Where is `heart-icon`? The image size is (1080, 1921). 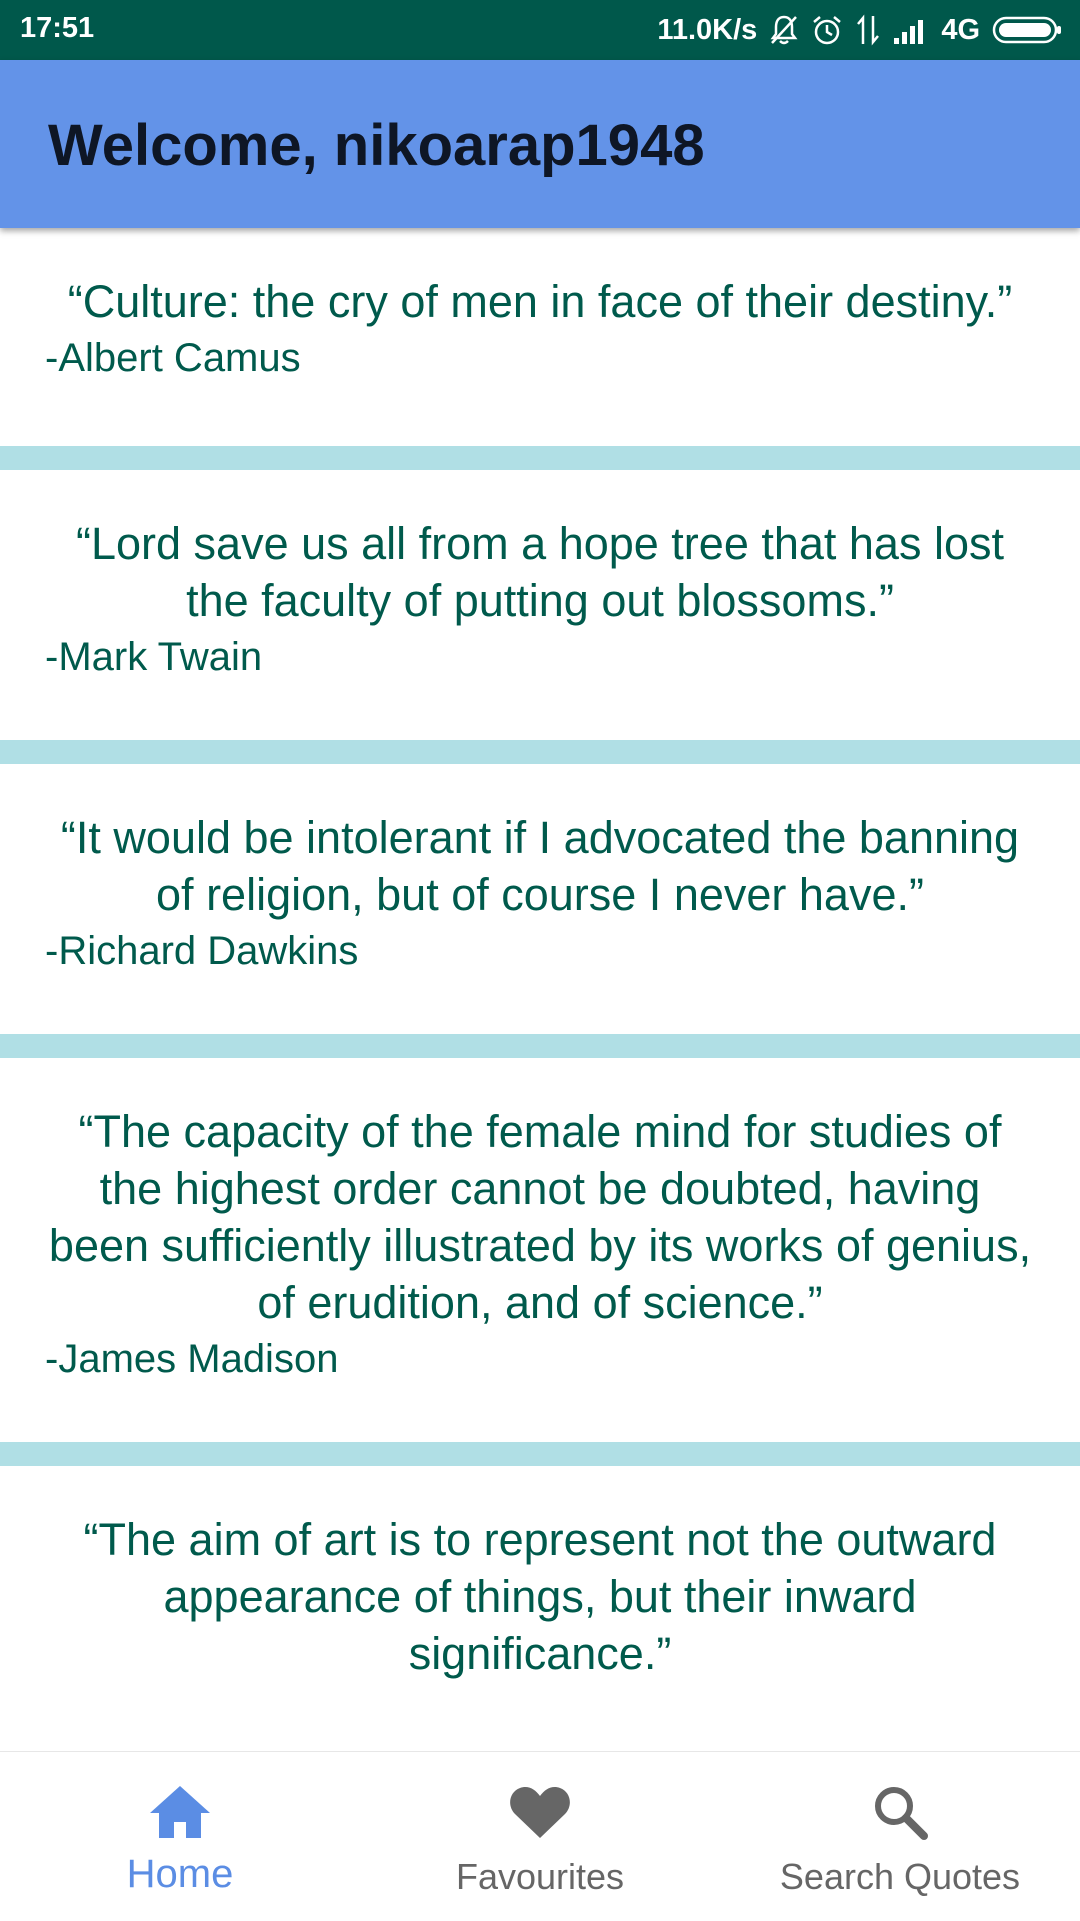
heart-icon is located at coordinates (540, 1812).